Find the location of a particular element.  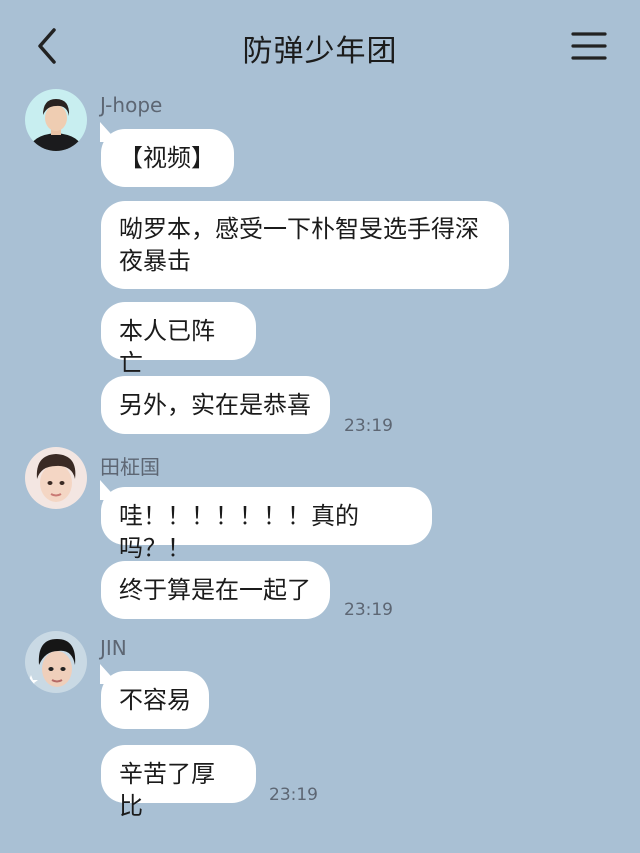

message-bubble: 另外，实在是恭喜 is located at coordinates (215, 405).